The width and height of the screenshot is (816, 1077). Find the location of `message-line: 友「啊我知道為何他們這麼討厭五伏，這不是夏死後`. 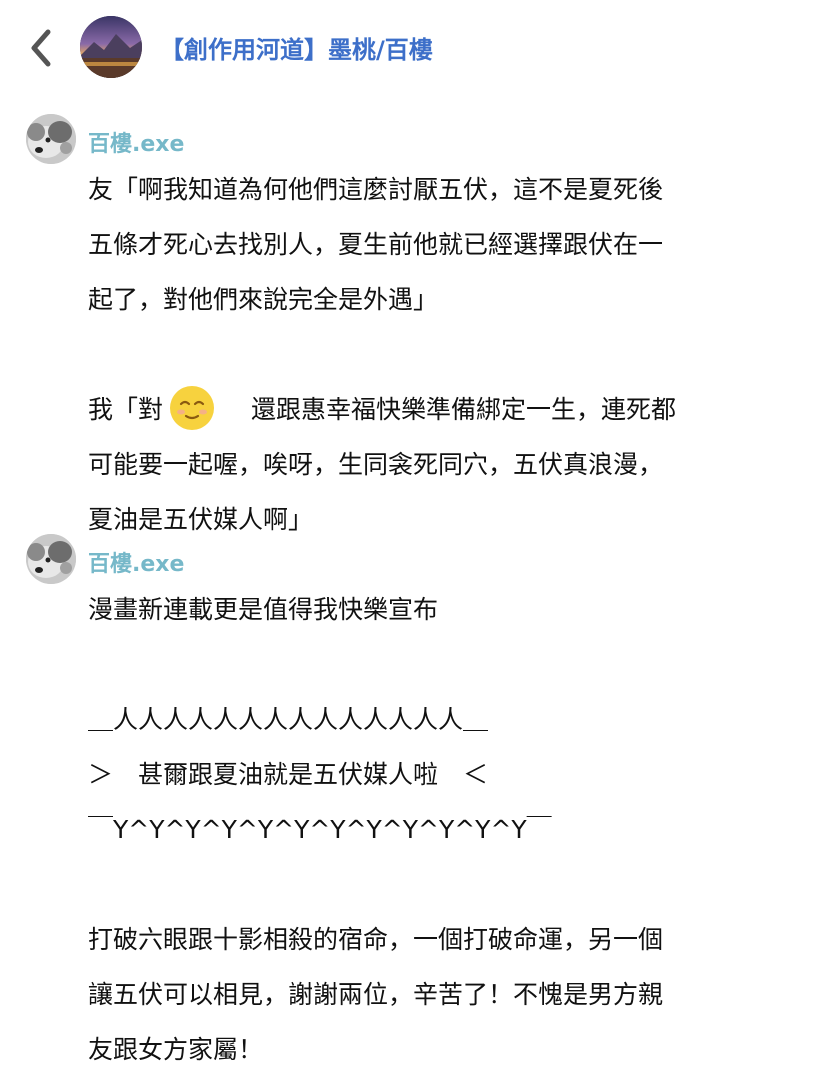

message-line: 友「啊我知道為何他們這麼討厭五伏，這不是夏死後 is located at coordinates (376, 189).